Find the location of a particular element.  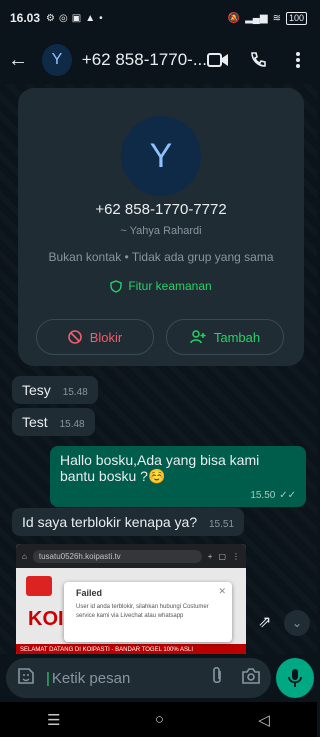

whatsapp-icon: ◎ is located at coordinates (63, 18).